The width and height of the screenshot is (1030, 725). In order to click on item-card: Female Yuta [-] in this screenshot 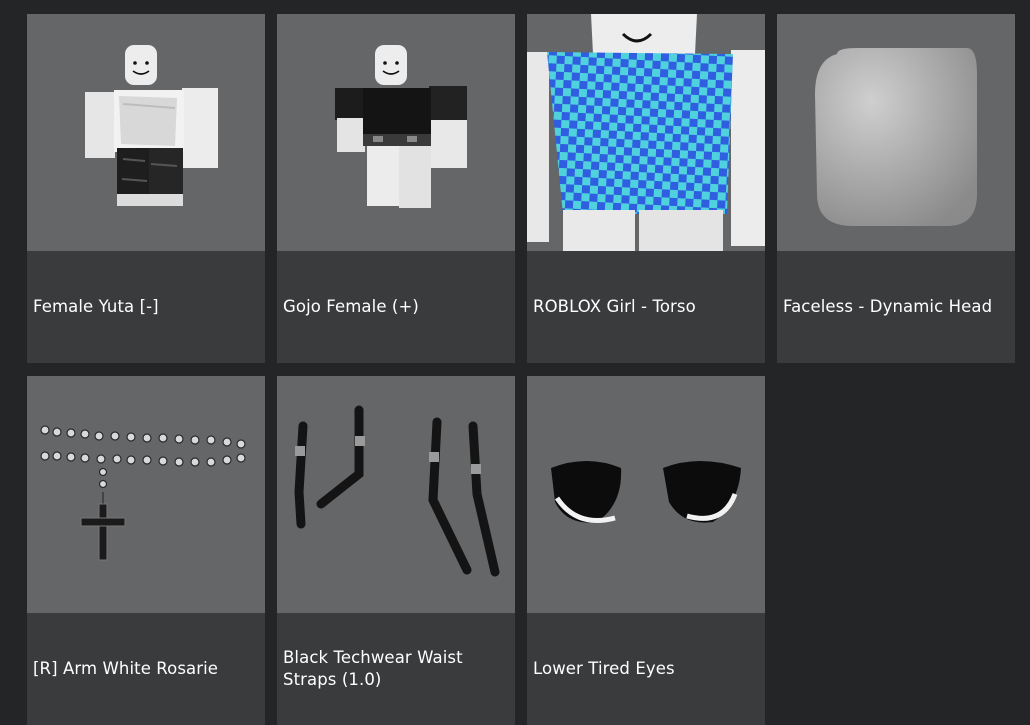, I will do `click(146, 188)`.